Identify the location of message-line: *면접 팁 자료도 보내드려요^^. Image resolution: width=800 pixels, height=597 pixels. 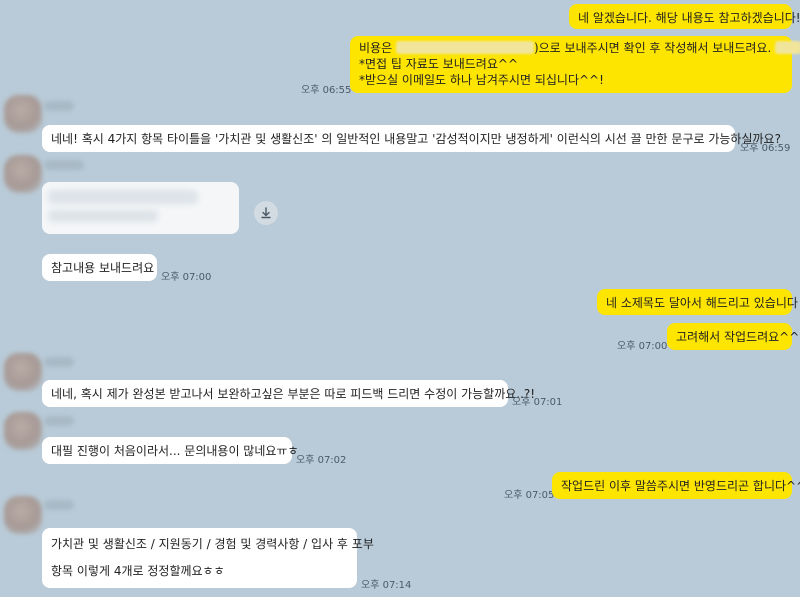
(438, 64).